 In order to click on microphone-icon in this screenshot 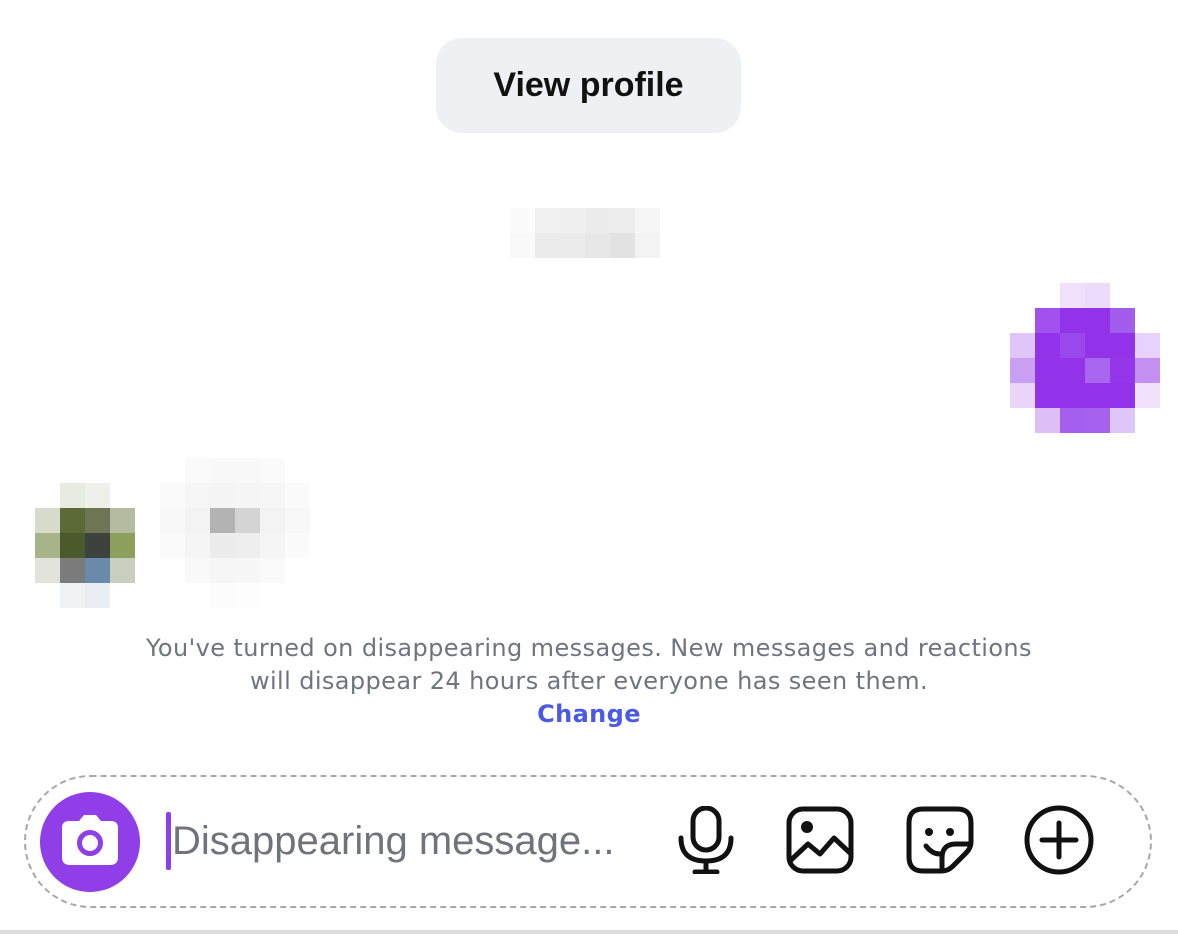, I will do `click(706, 842)`.